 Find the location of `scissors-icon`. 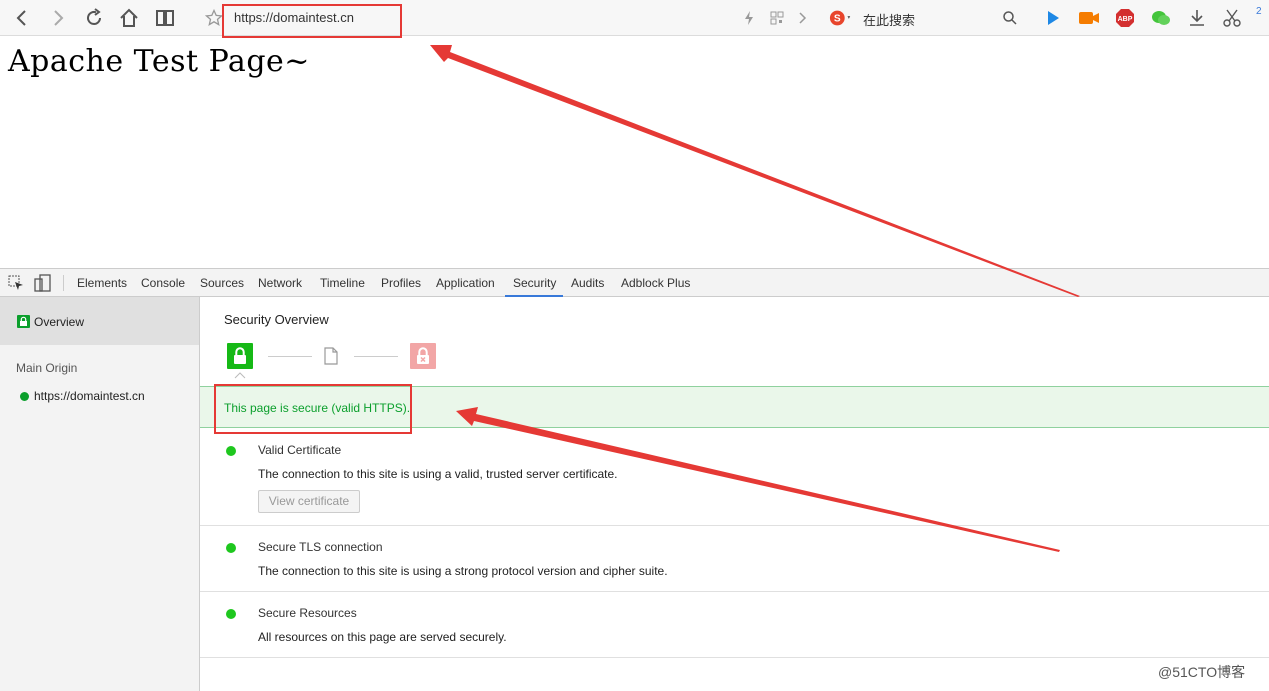

scissors-icon is located at coordinates (1232, 18).